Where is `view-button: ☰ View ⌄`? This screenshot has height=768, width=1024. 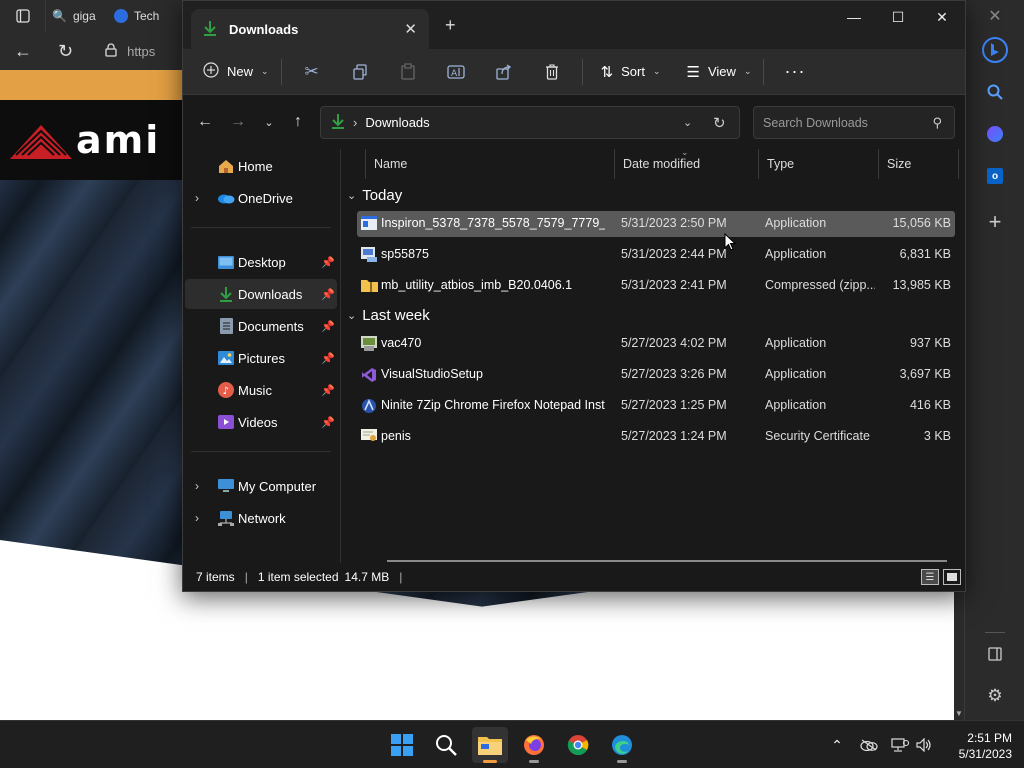
view-button: ☰ View ⌄ is located at coordinates (719, 72).